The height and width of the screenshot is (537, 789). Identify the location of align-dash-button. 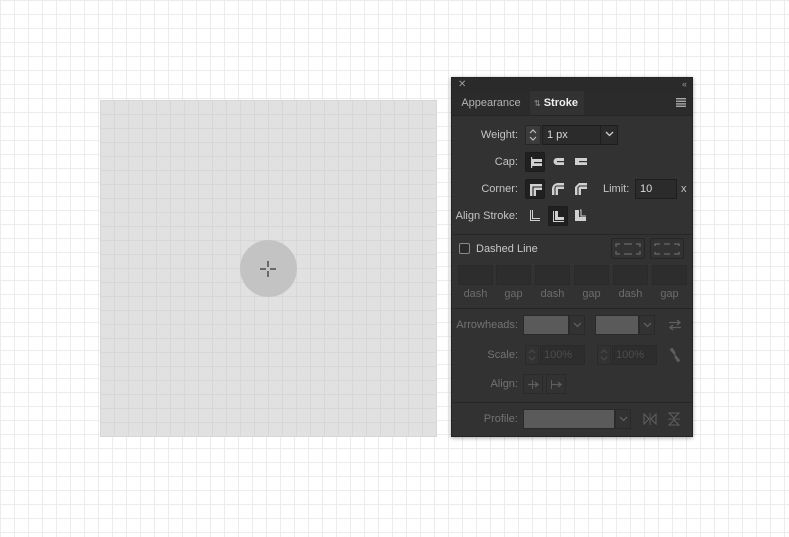
(667, 248).